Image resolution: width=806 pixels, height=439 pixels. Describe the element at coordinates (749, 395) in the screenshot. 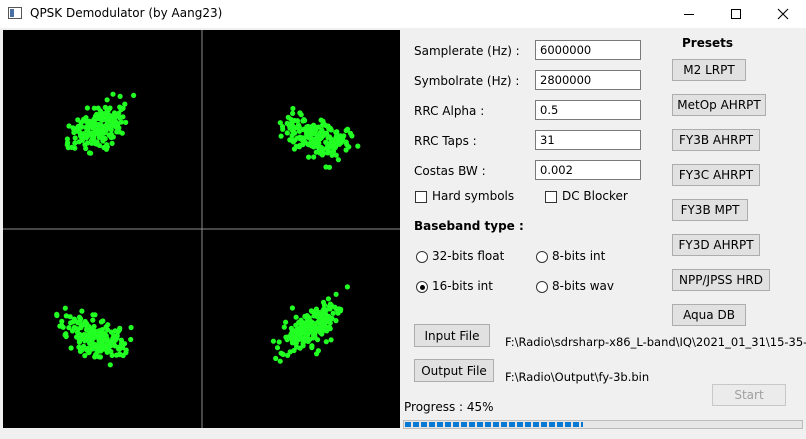

I see `start-button: Start` at that location.